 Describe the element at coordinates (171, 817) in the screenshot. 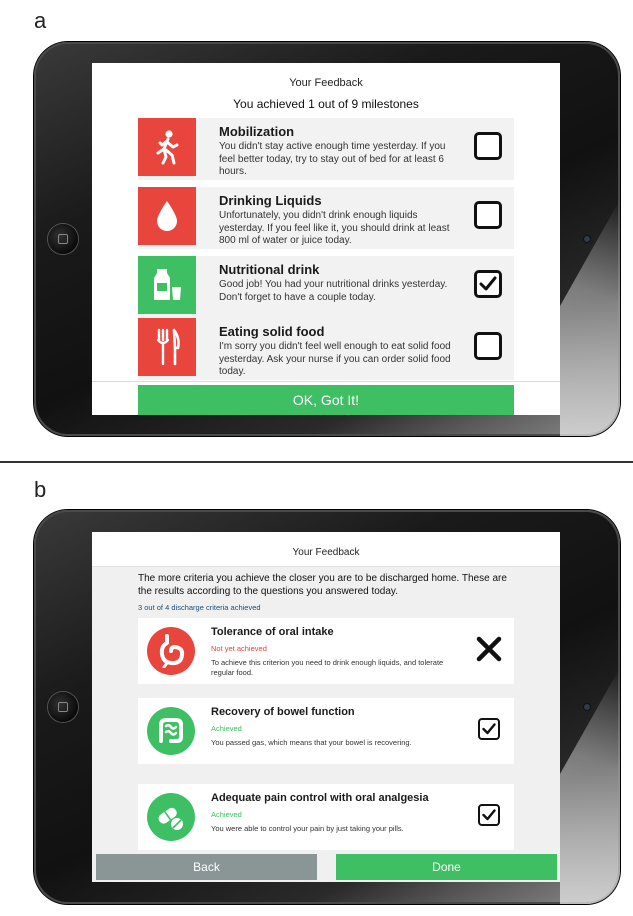

I see `pills-icon` at that location.